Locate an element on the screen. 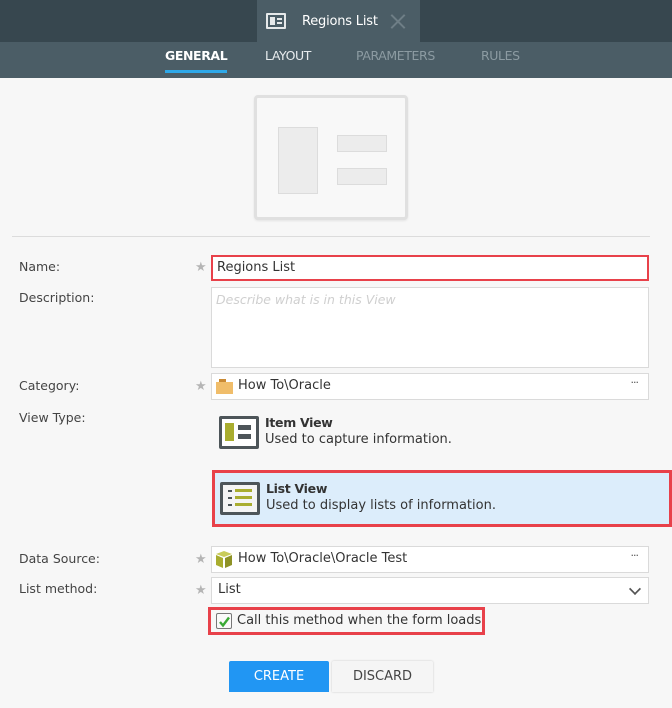 The width and height of the screenshot is (672, 708). category-picker: How To\Oracle ··· is located at coordinates (430, 386).